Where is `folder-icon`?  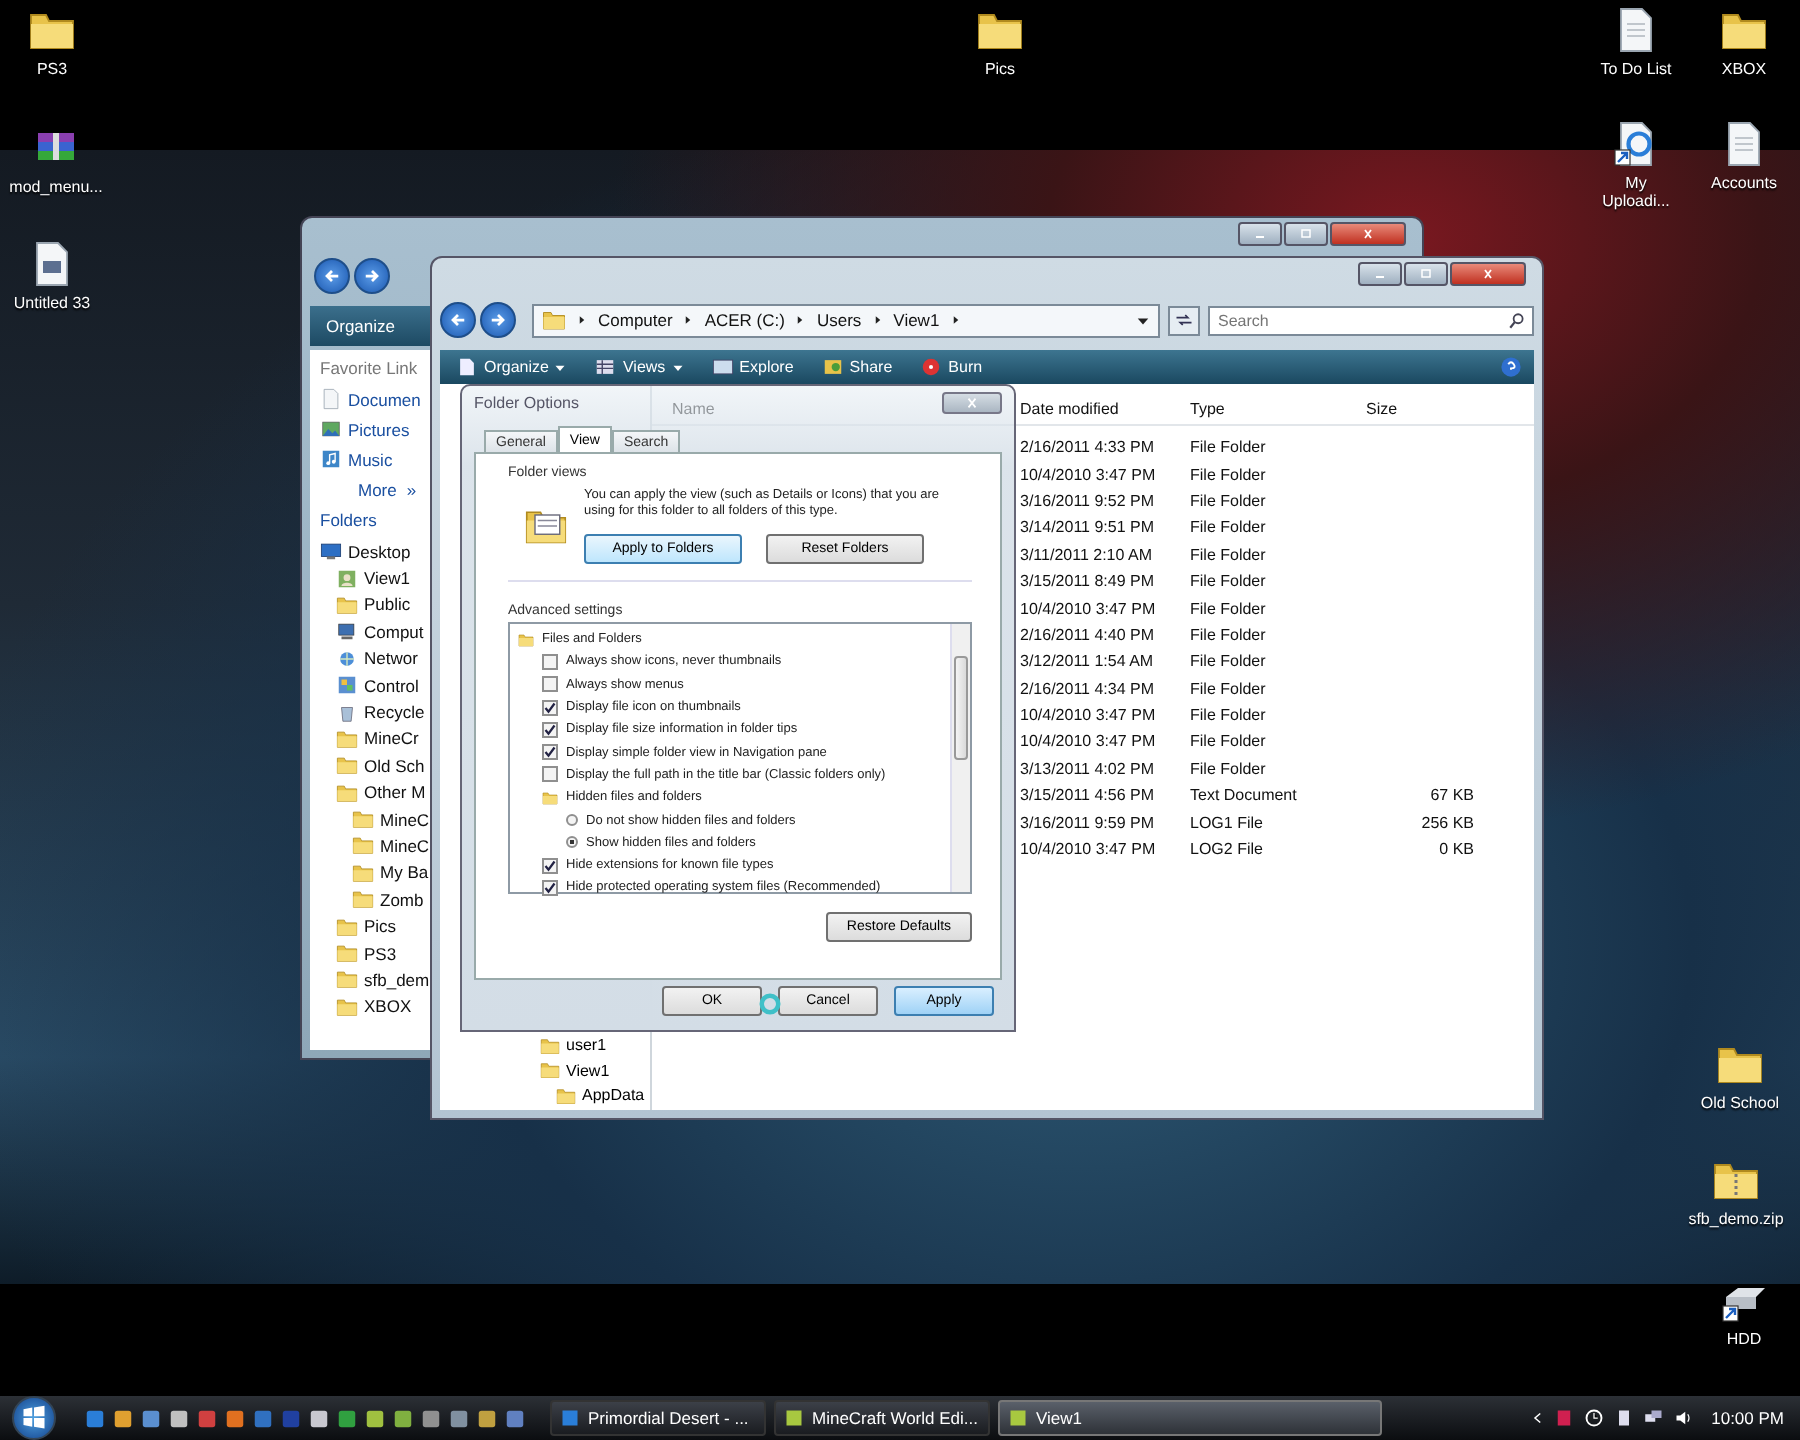 folder-icon is located at coordinates (554, 320).